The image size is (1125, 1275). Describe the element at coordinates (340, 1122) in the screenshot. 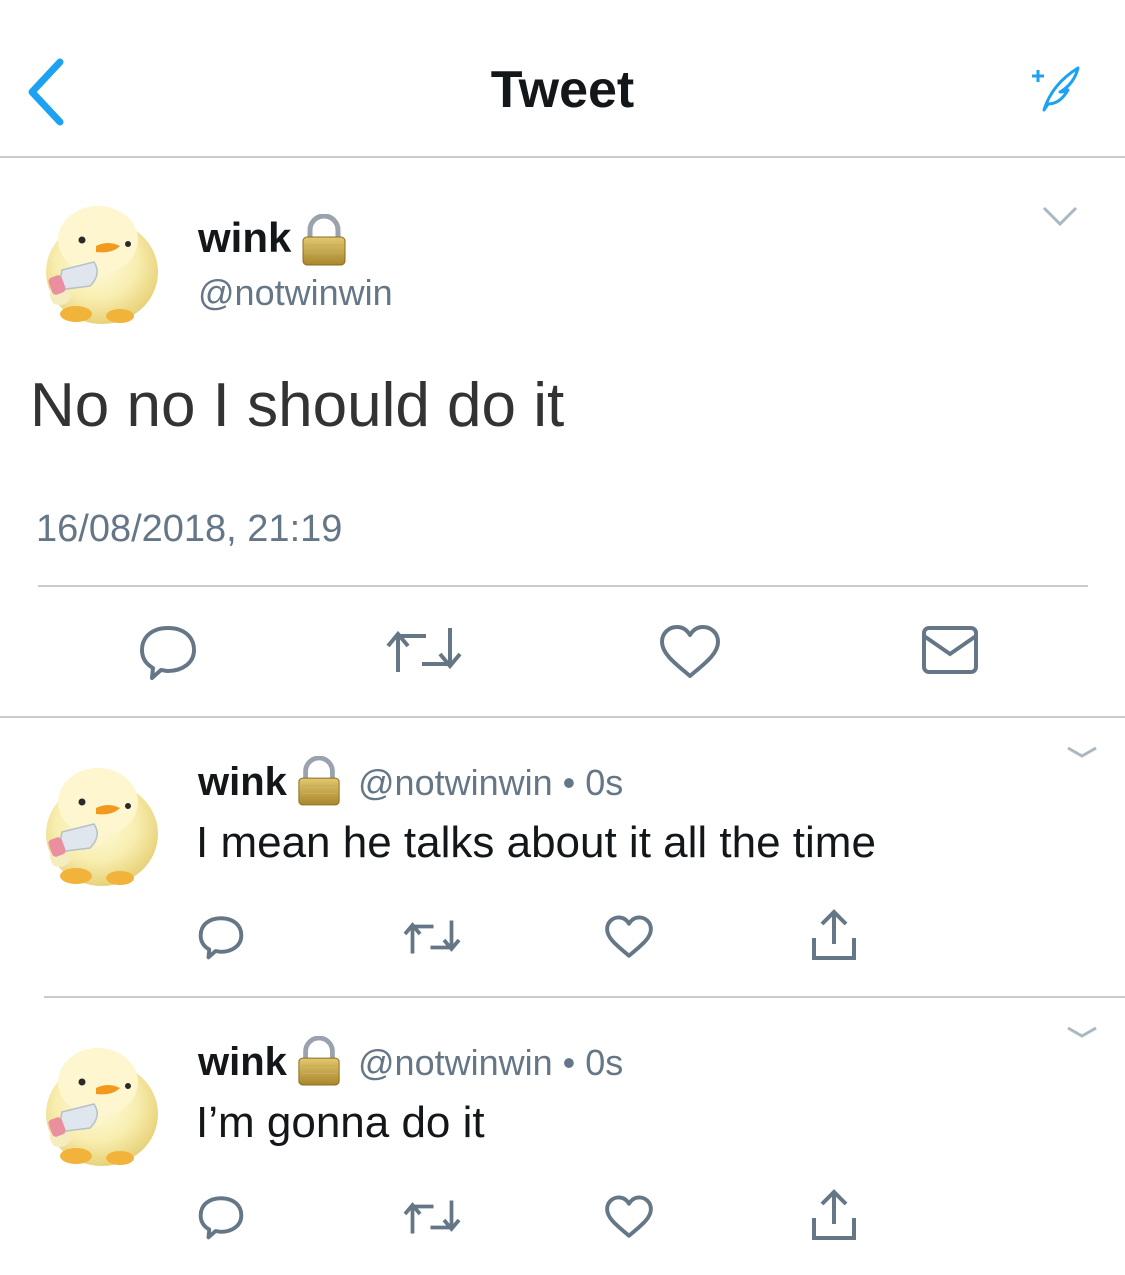

I see `tweet-text: I’m gonna do it` at that location.